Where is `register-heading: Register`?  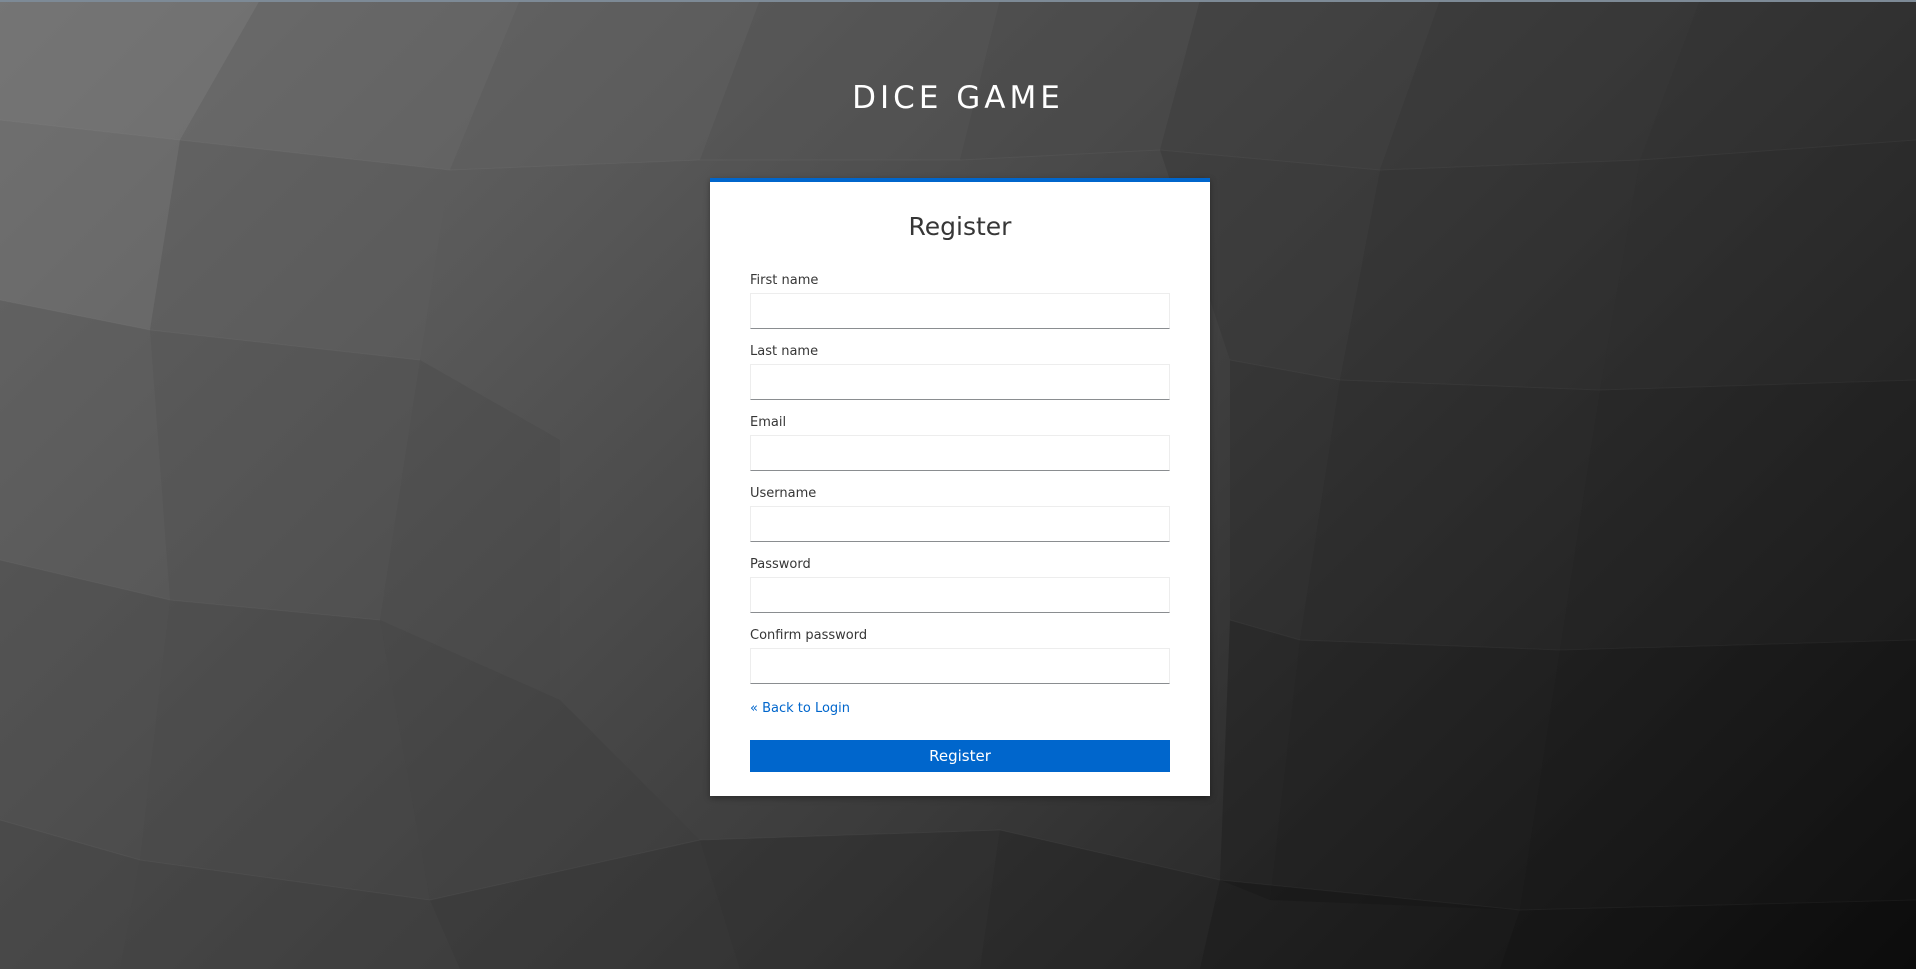 register-heading: Register is located at coordinates (960, 226).